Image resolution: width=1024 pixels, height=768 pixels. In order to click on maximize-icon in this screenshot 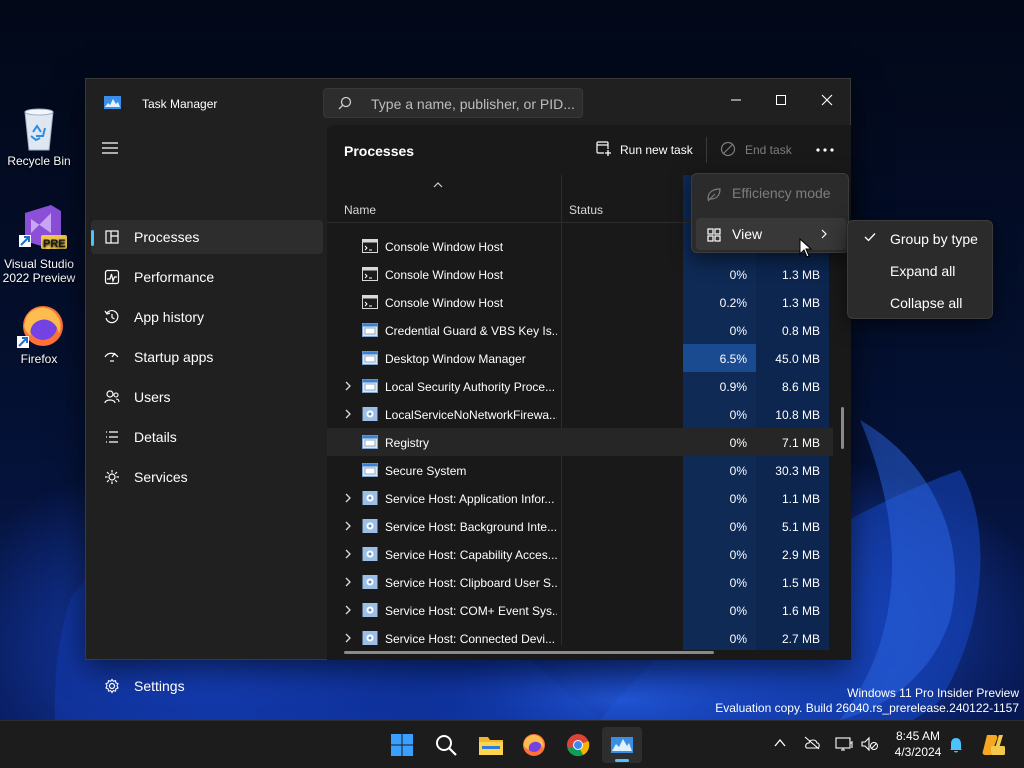, I will do `click(781, 100)`.